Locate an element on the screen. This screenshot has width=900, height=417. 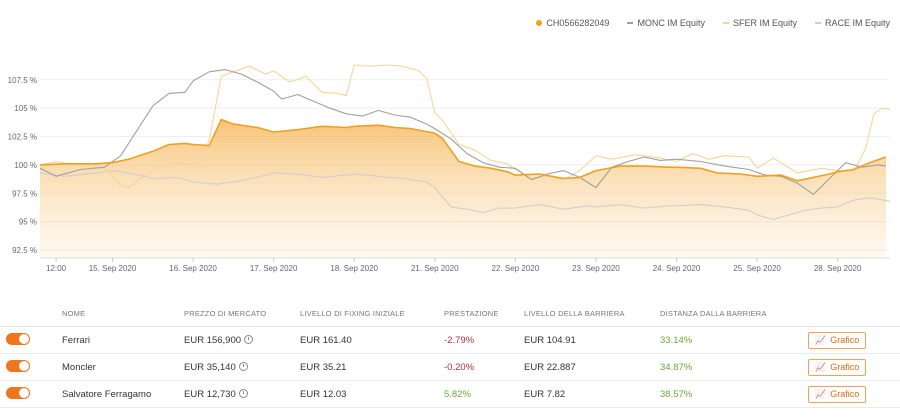
col-header-name: NOME is located at coordinates (74, 313).